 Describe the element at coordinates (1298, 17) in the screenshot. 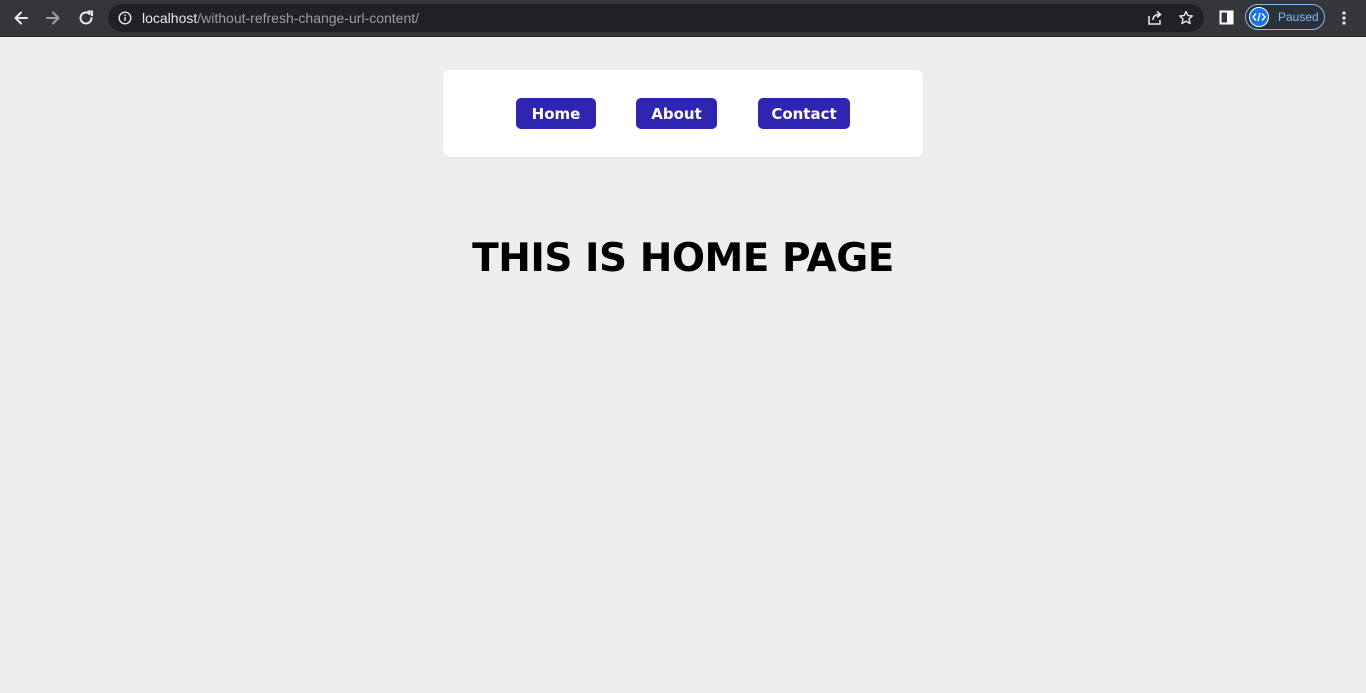

I see `profile-status-label: Paused` at that location.